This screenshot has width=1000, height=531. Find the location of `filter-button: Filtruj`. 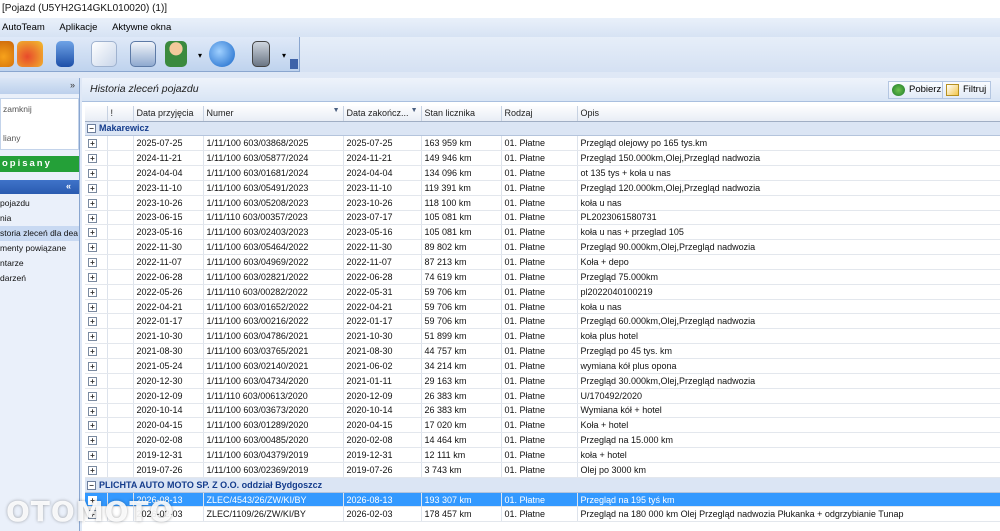

filter-button: Filtruj is located at coordinates (967, 90).